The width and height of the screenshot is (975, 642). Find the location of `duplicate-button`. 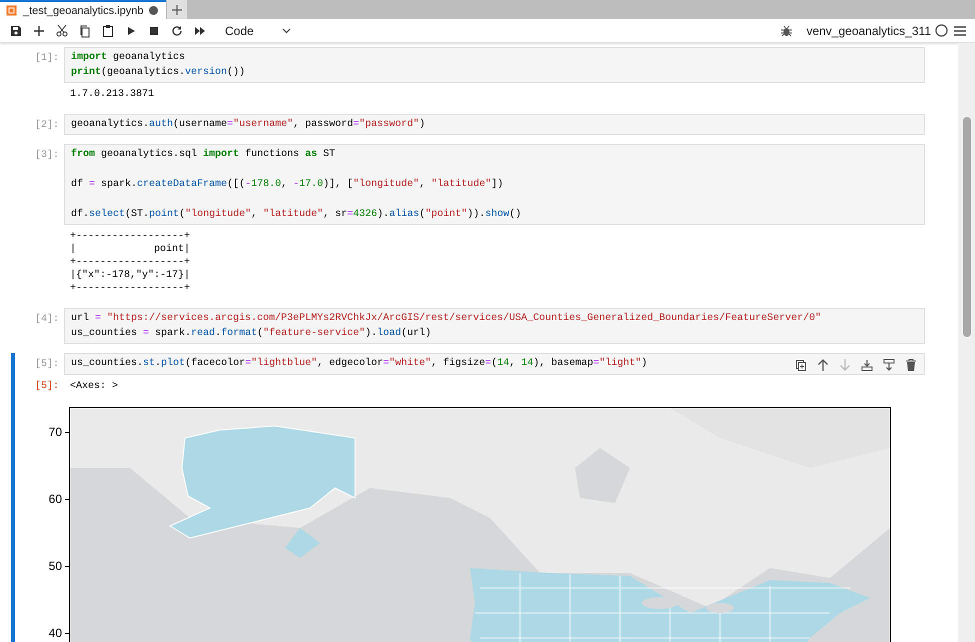

duplicate-button is located at coordinates (800, 364).